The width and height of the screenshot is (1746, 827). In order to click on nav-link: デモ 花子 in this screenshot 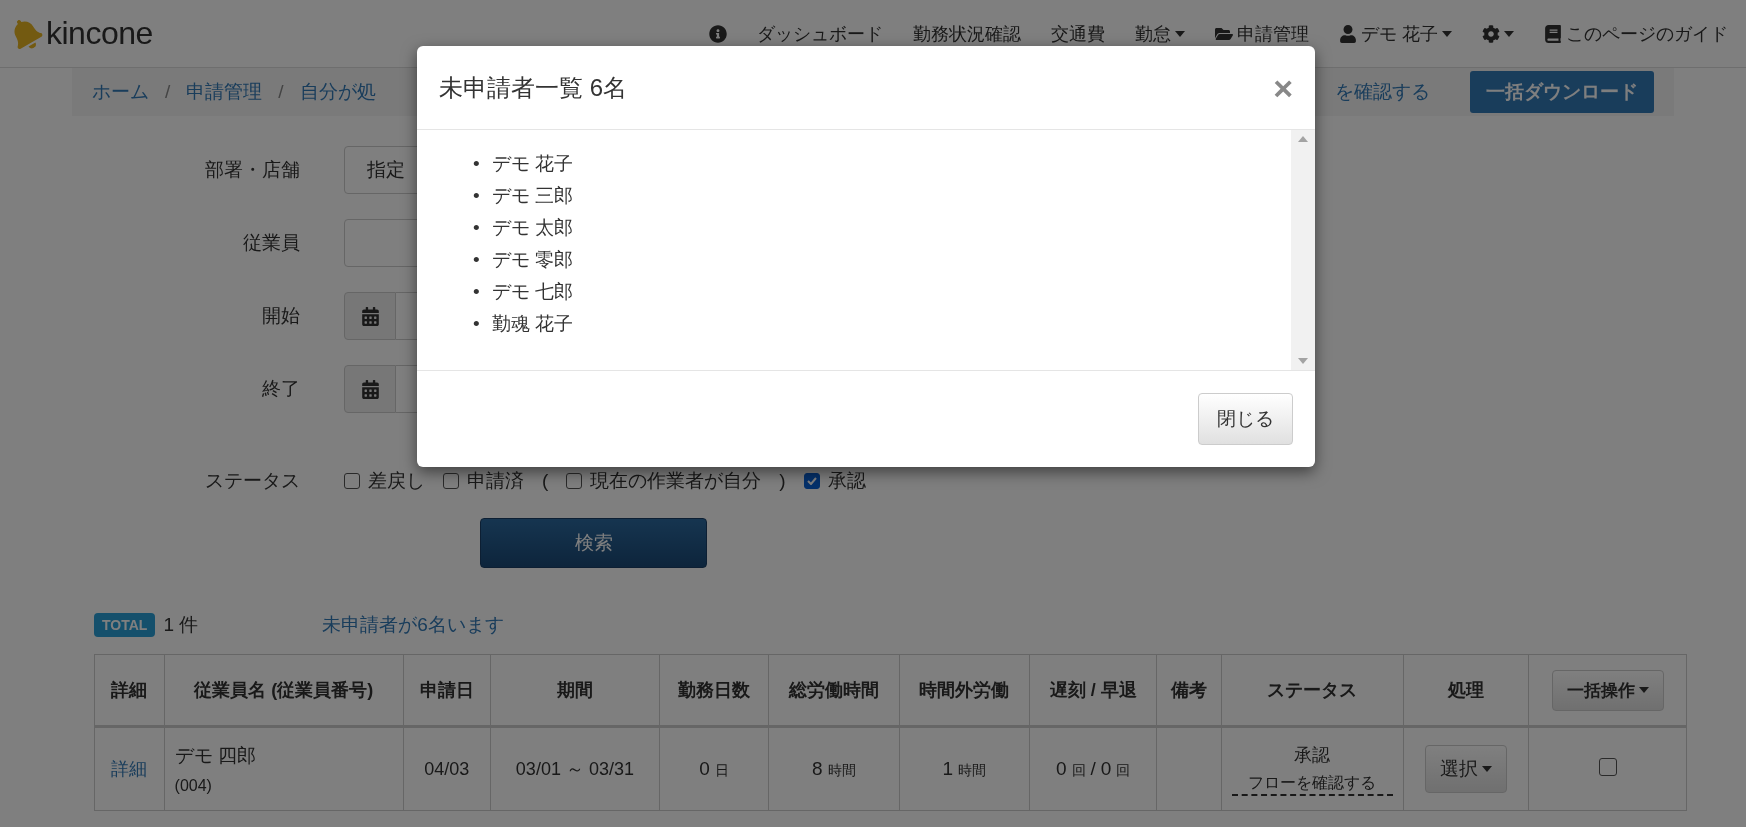, I will do `click(1395, 33)`.